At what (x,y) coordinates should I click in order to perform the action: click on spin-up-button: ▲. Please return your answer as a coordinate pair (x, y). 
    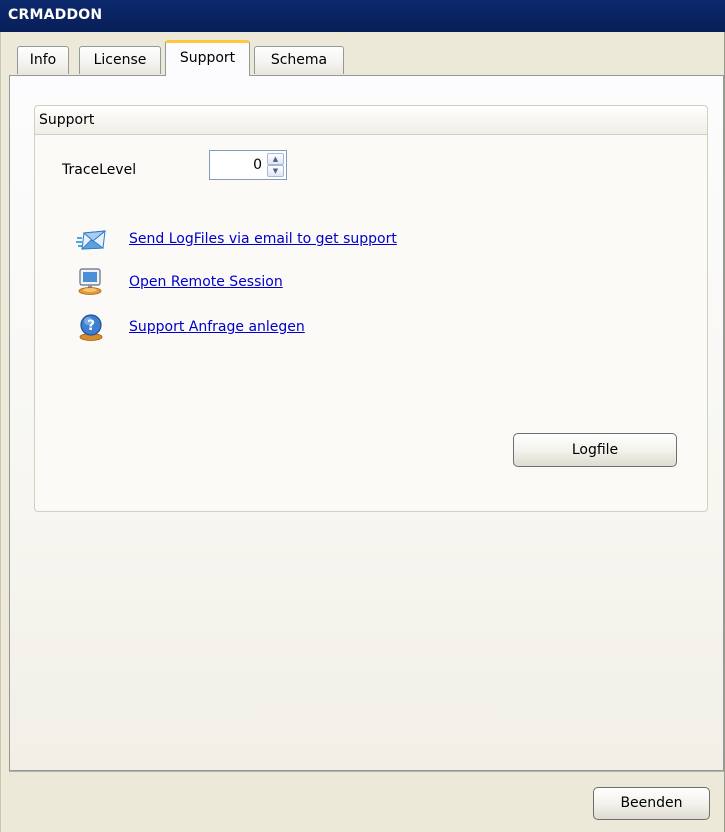
    Looking at the image, I should click on (275, 159).